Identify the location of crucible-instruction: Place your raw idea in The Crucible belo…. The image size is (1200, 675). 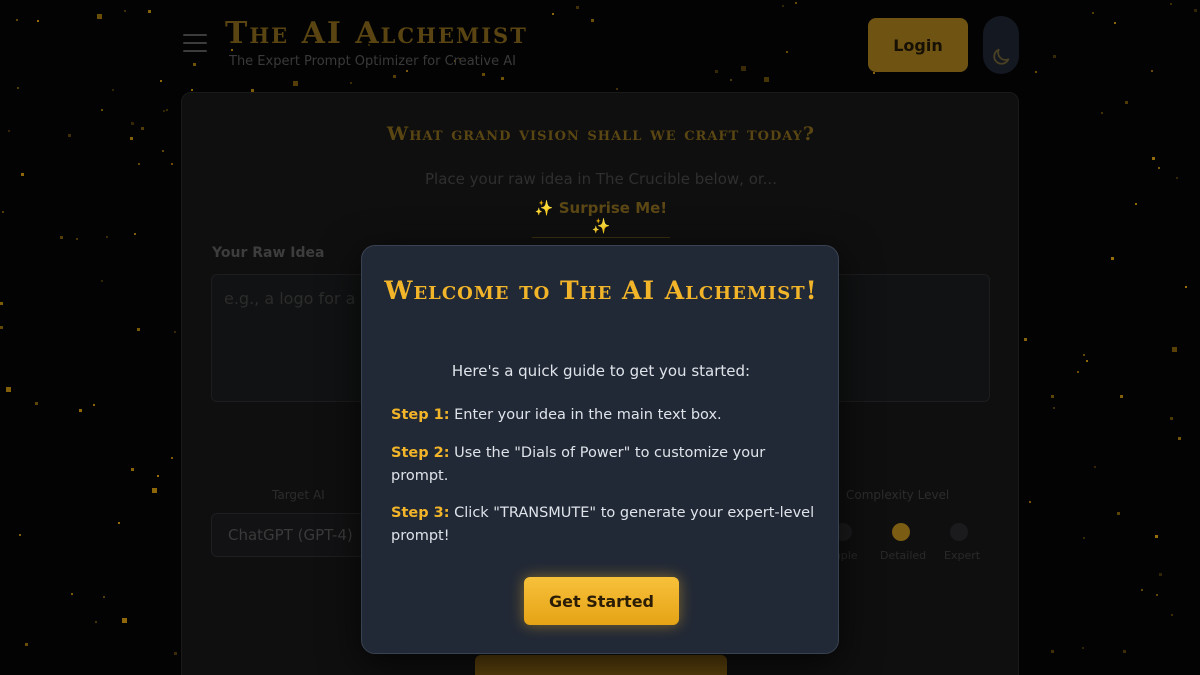
(601, 179).